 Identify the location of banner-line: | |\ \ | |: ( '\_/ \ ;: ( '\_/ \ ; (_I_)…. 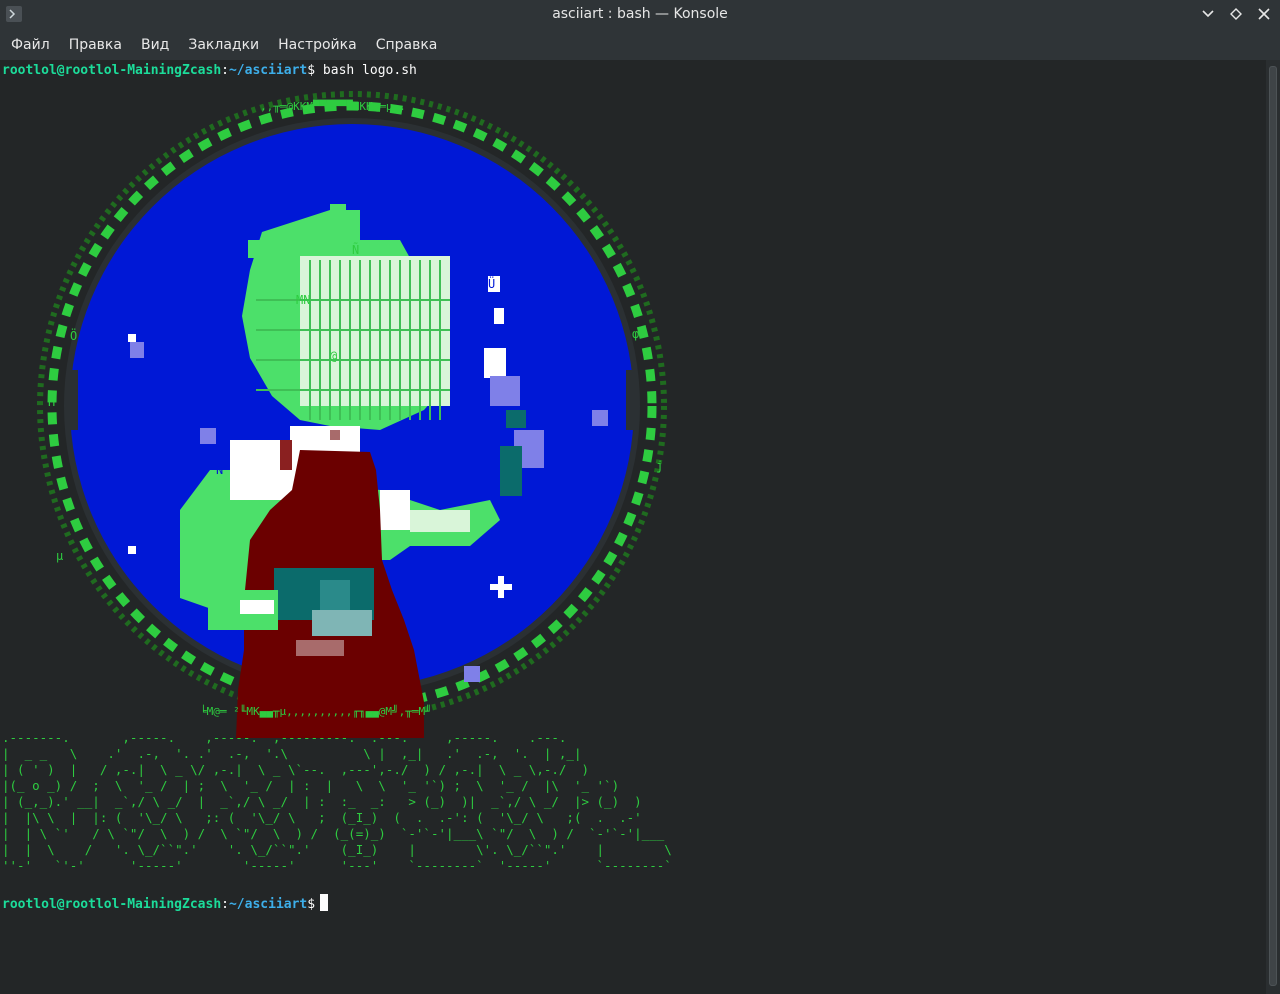
(322, 817).